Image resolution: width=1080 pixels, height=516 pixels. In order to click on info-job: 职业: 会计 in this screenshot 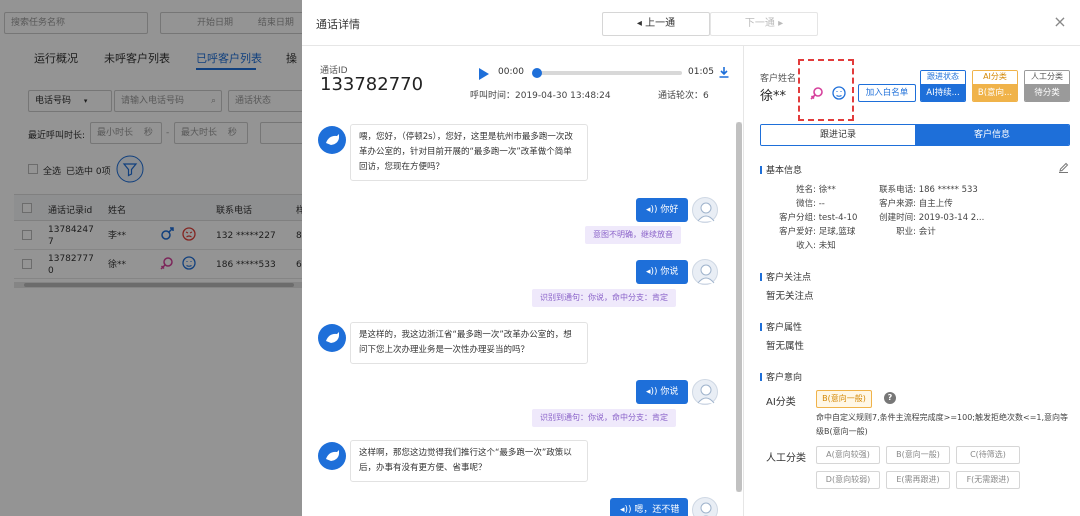, I will do `click(903, 231)`.